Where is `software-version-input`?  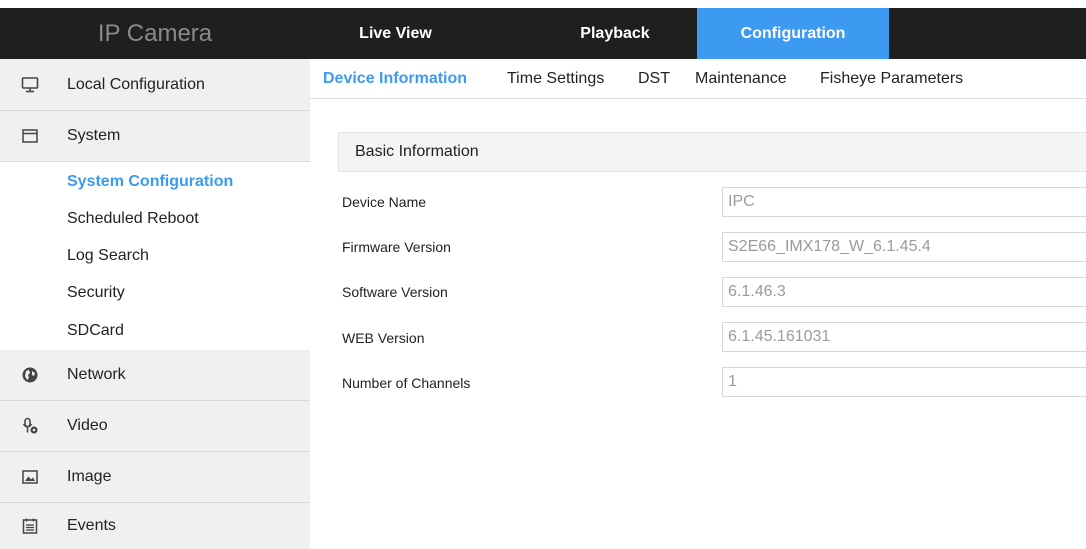
software-version-input is located at coordinates (904, 292).